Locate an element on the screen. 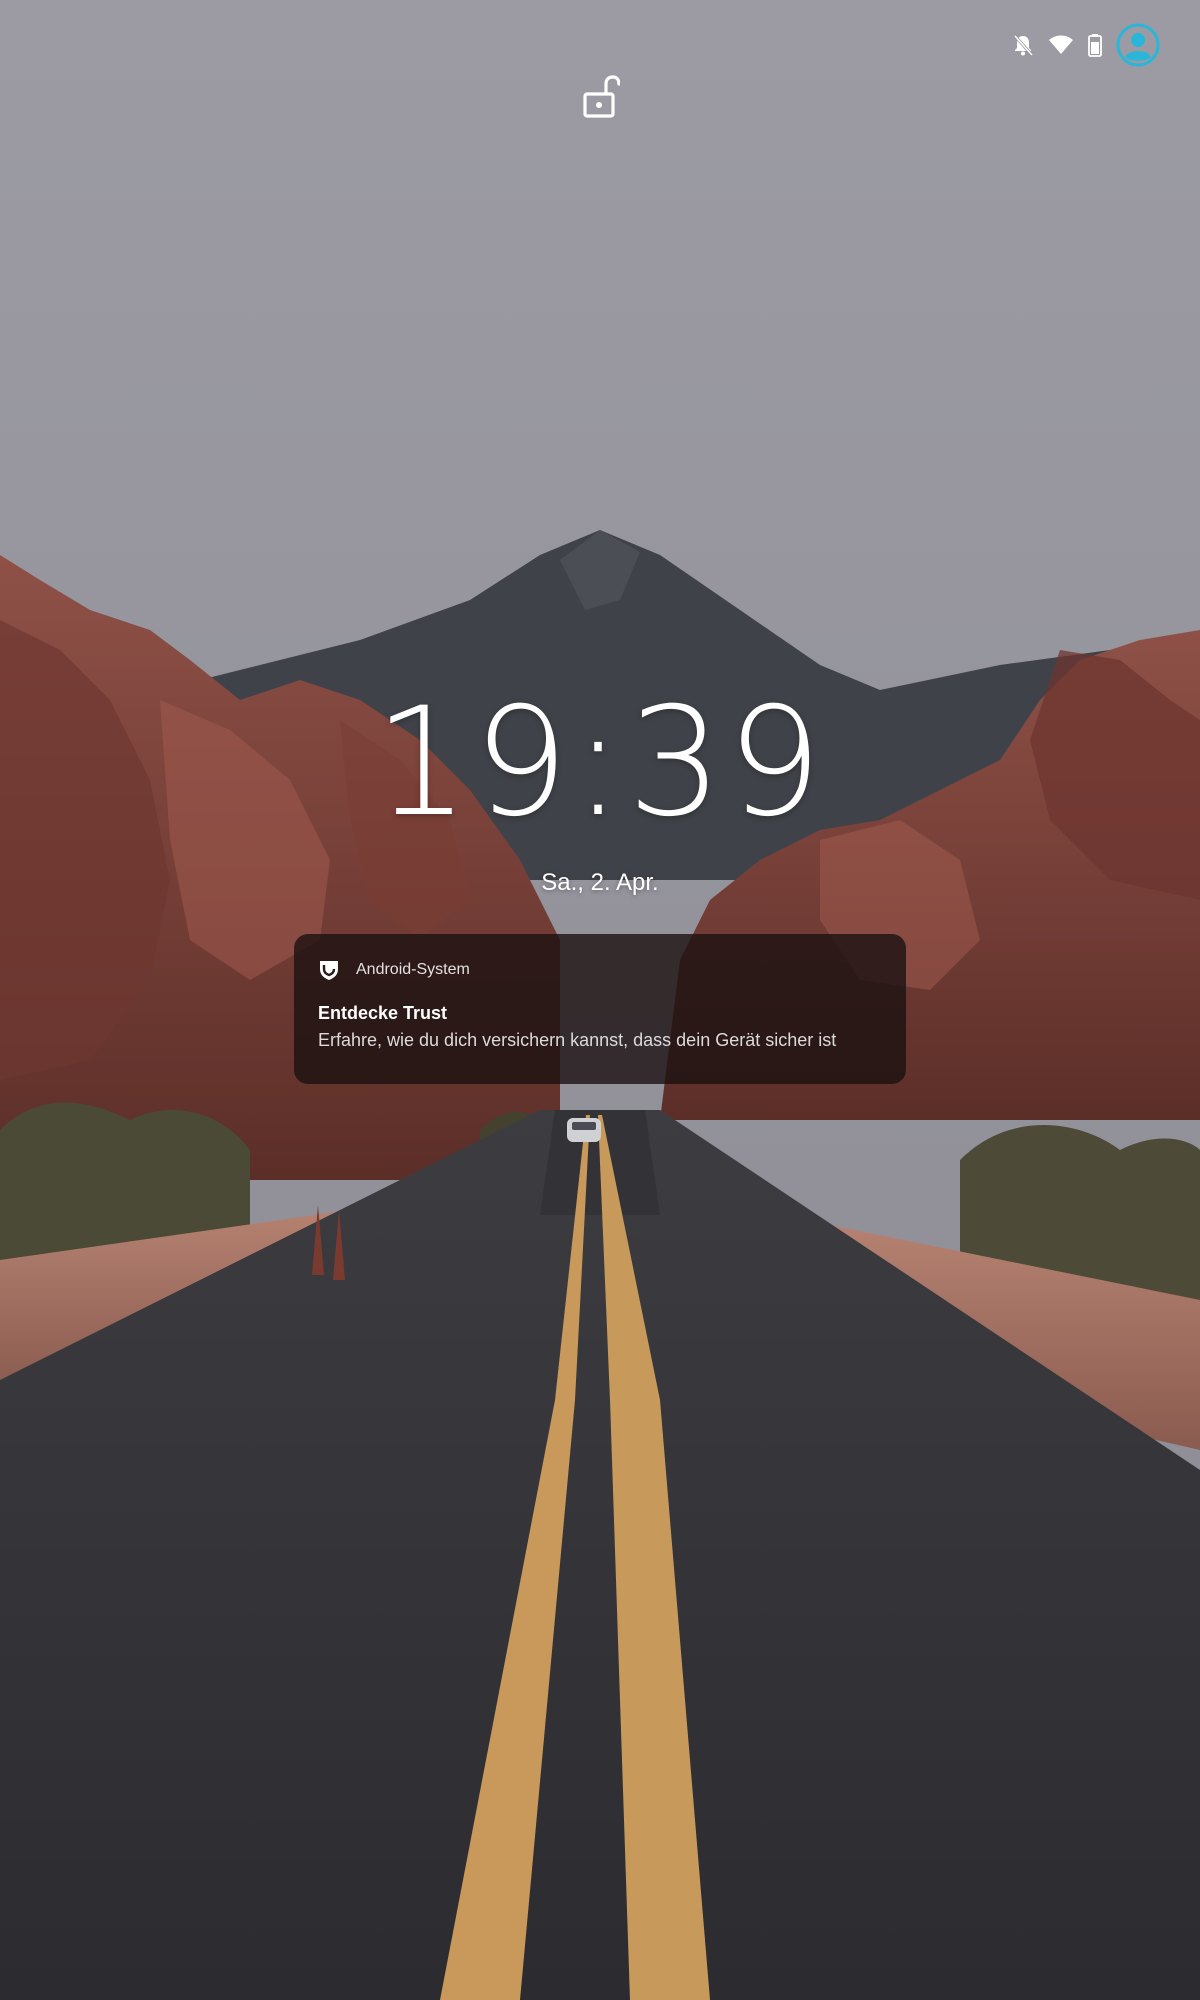 This screenshot has width=1200, height=2000. battery-icon is located at coordinates (1095, 45).